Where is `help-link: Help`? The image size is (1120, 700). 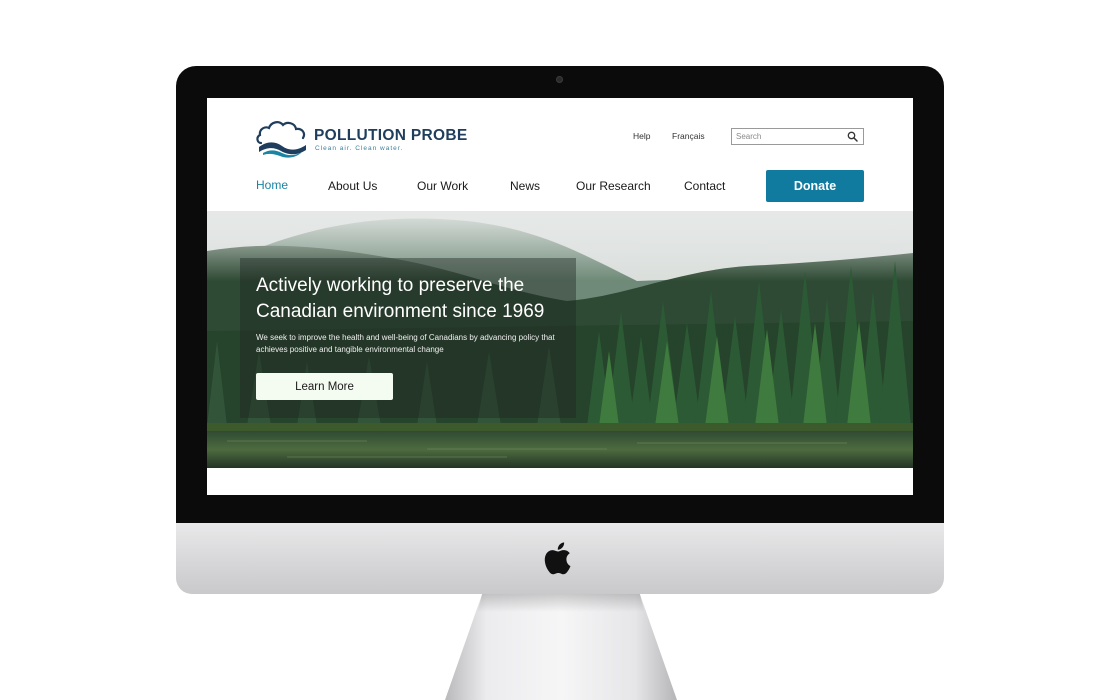 help-link: Help is located at coordinates (641, 136).